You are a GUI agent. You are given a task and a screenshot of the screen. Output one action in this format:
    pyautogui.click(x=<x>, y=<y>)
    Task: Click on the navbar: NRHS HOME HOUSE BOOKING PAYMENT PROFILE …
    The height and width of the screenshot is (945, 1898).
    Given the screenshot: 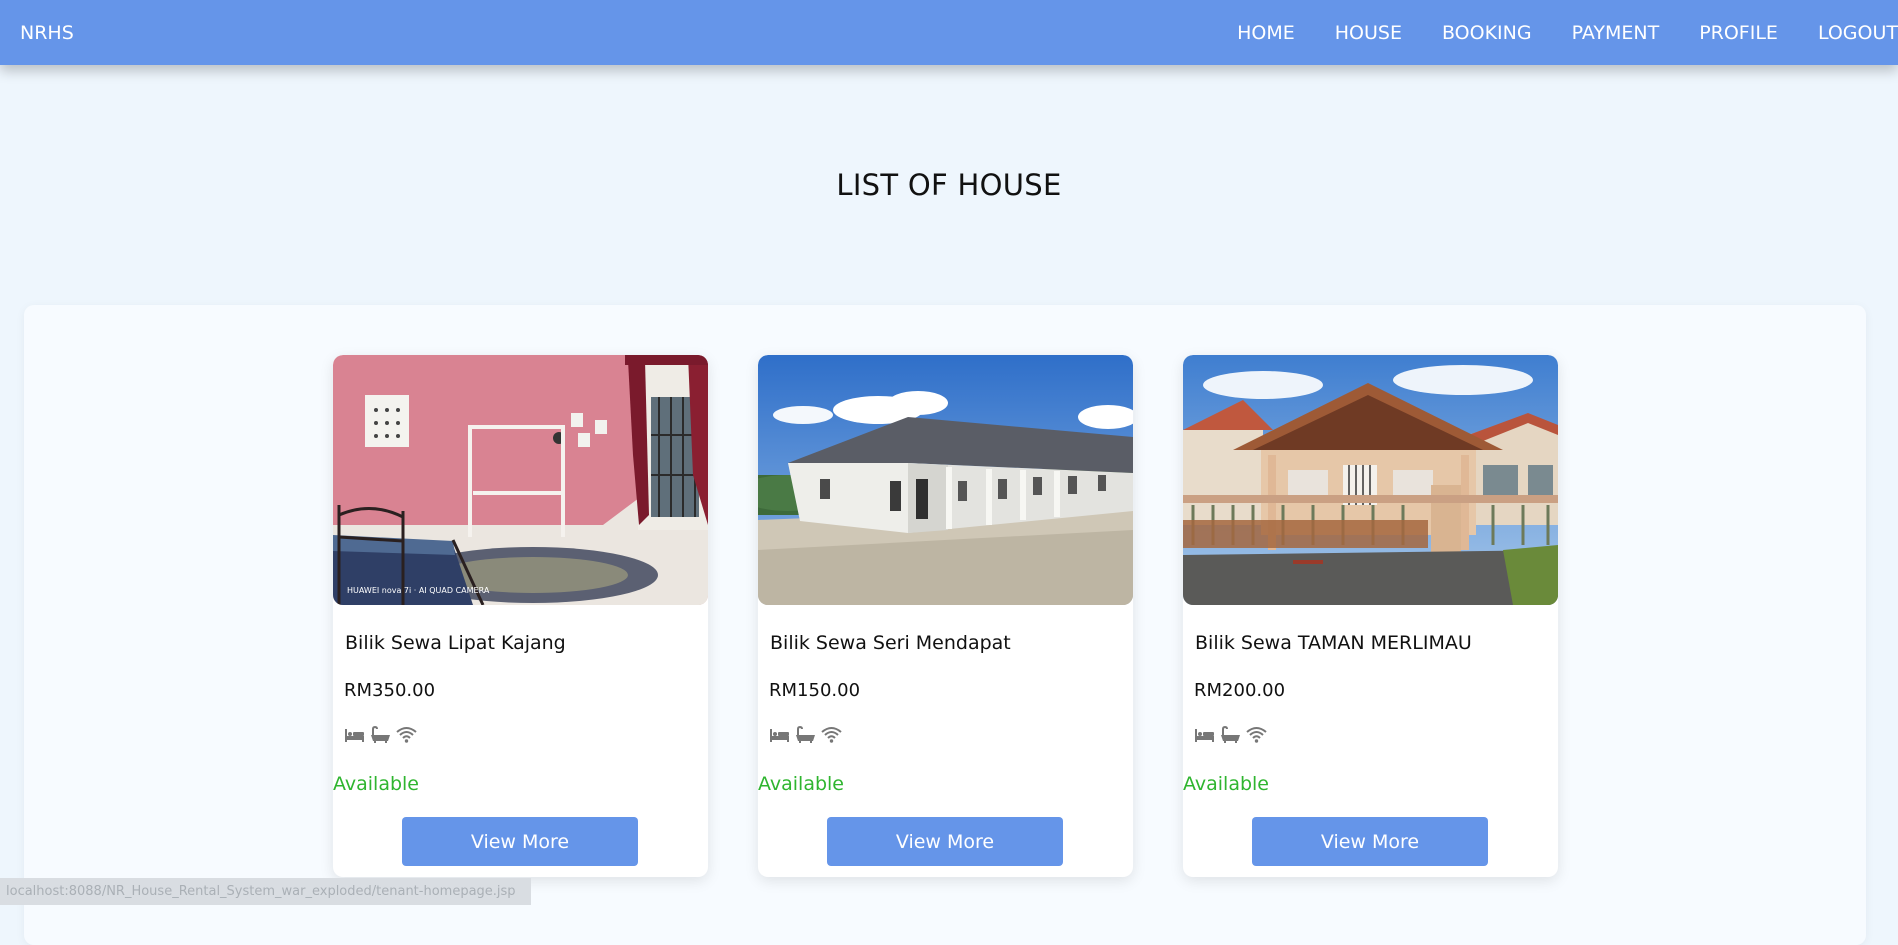 What is the action you would take?
    pyautogui.click(x=949, y=32)
    